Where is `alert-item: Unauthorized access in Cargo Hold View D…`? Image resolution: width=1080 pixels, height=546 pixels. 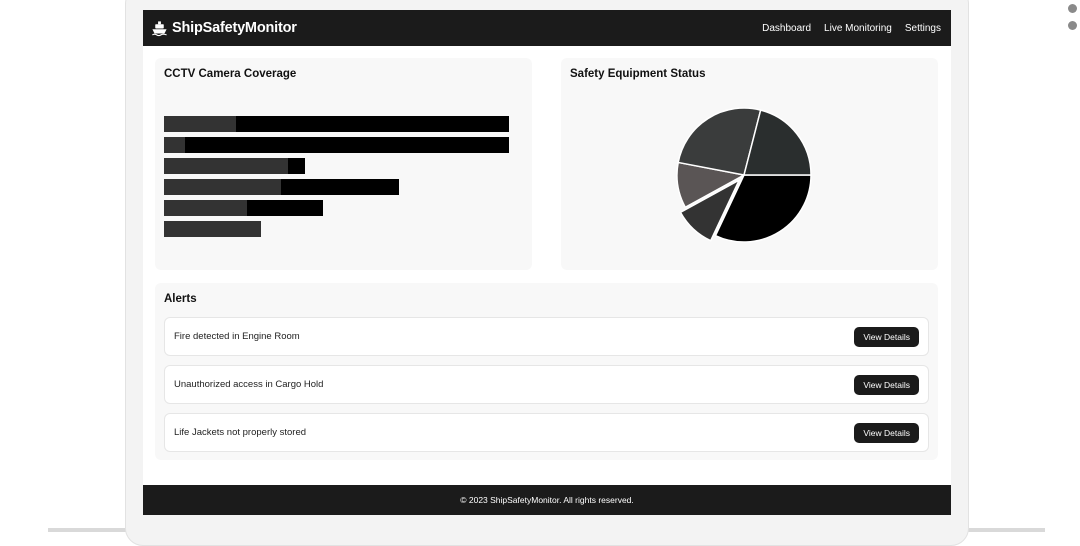 alert-item: Unauthorized access in Cargo Hold View D… is located at coordinates (546, 384).